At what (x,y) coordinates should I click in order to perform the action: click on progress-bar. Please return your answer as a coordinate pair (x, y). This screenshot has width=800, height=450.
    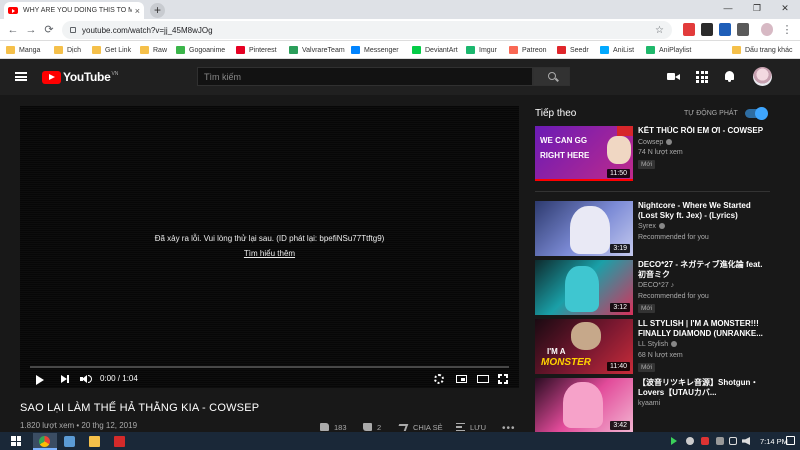
    Looking at the image, I should click on (269, 367).